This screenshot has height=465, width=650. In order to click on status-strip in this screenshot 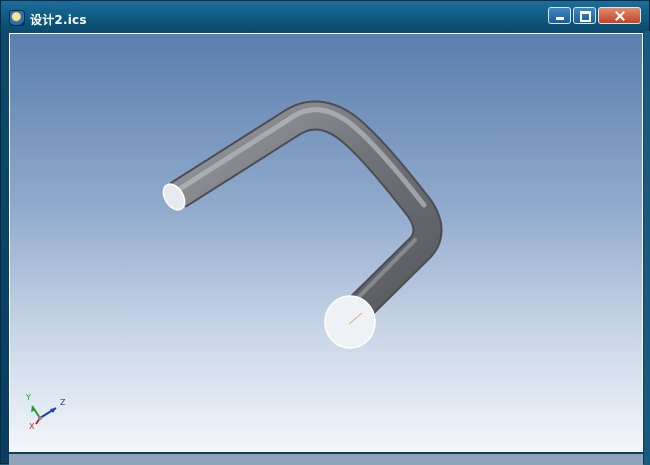, I will do `click(326, 459)`.